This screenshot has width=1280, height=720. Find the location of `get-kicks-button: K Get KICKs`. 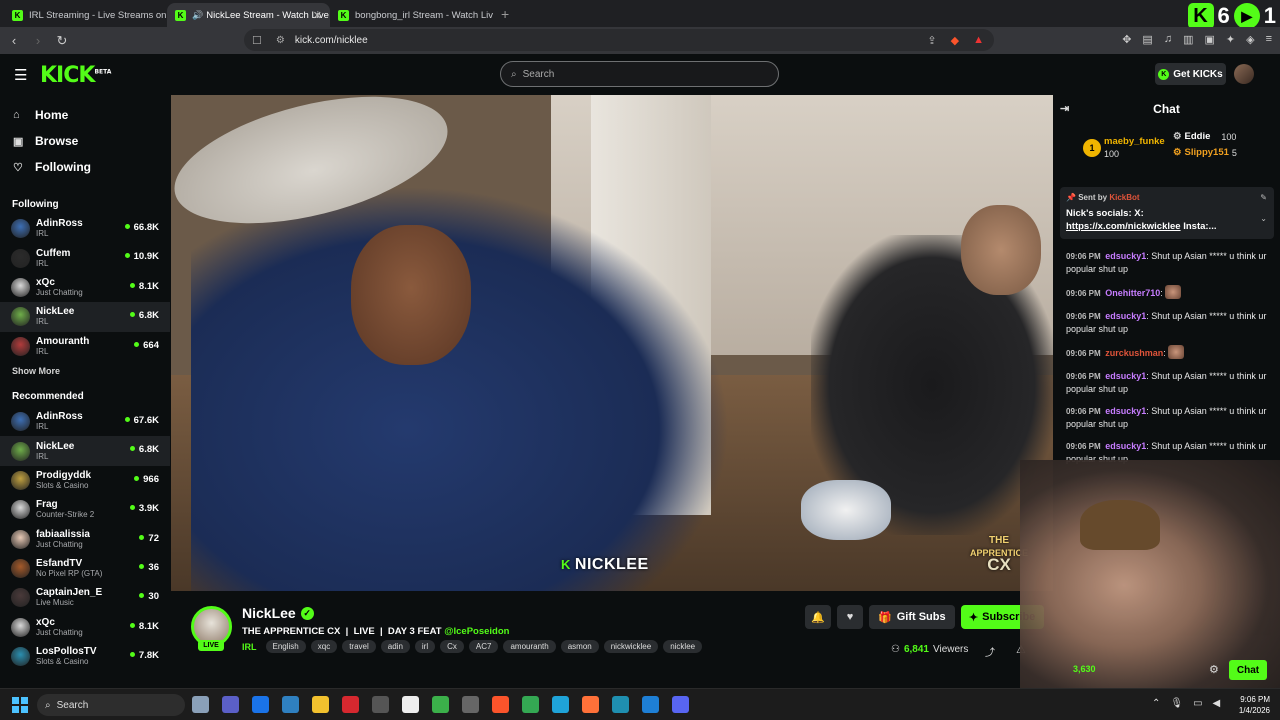

get-kicks-button: K Get KICKs is located at coordinates (1190, 74).